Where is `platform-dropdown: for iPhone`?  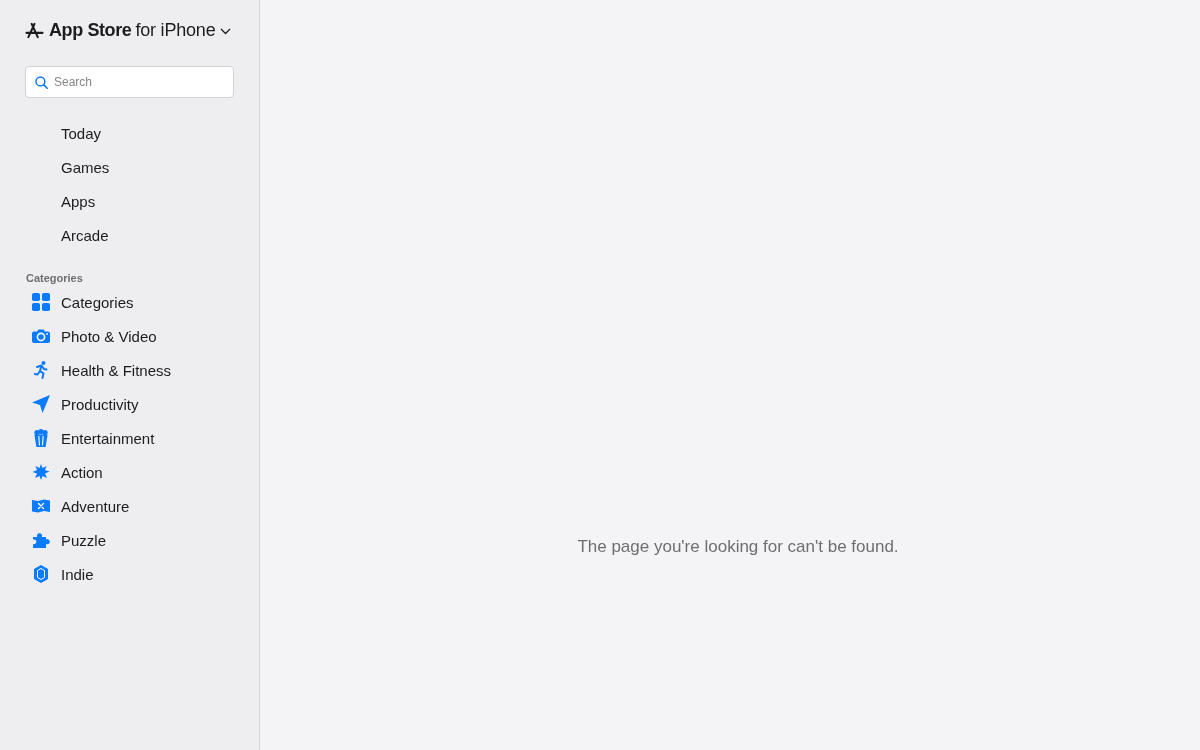 platform-dropdown: for iPhone is located at coordinates (183, 30).